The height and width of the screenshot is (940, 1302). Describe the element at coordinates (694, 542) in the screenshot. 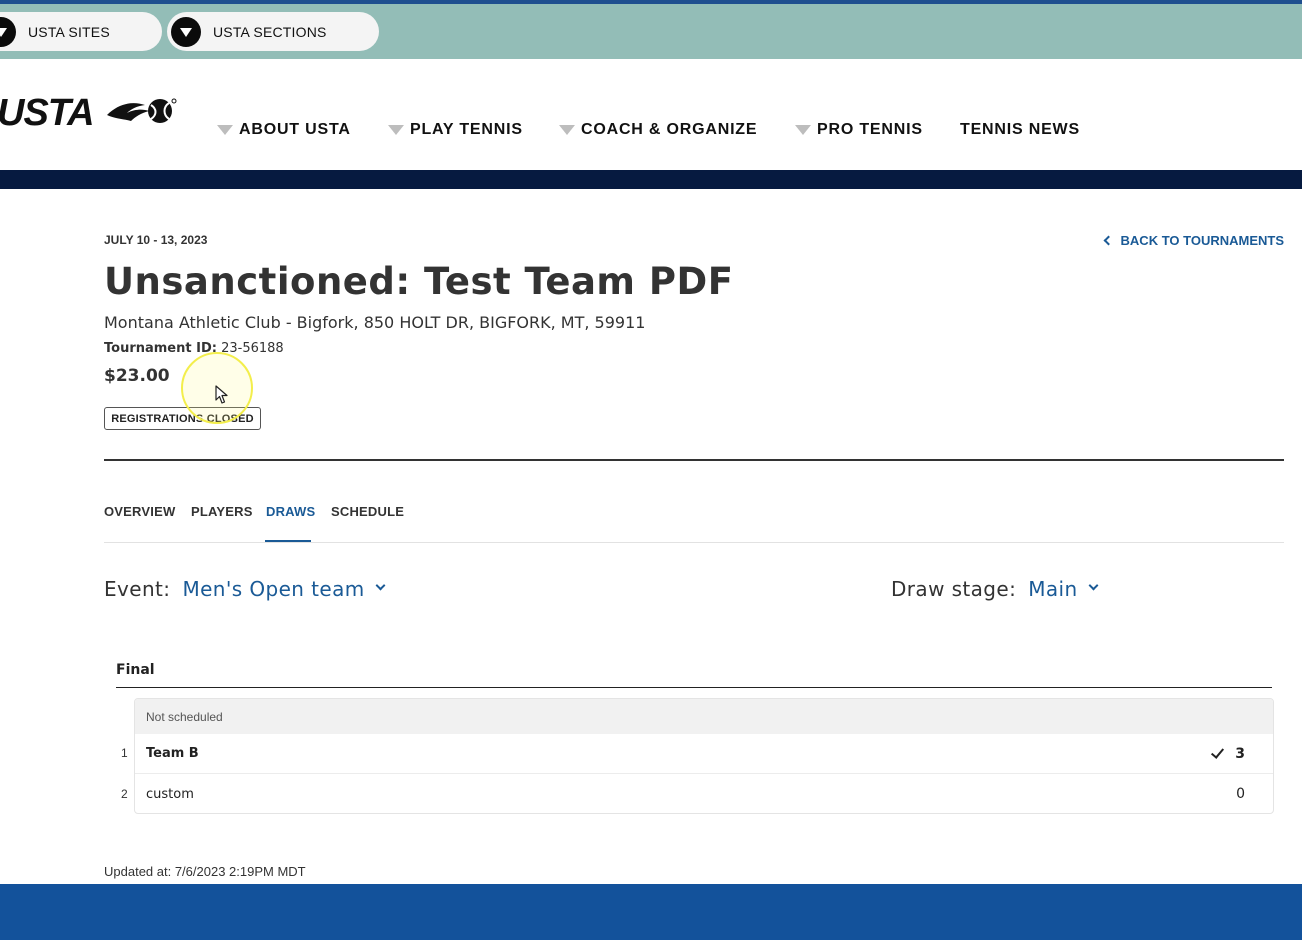

I see `tabs-divider` at that location.